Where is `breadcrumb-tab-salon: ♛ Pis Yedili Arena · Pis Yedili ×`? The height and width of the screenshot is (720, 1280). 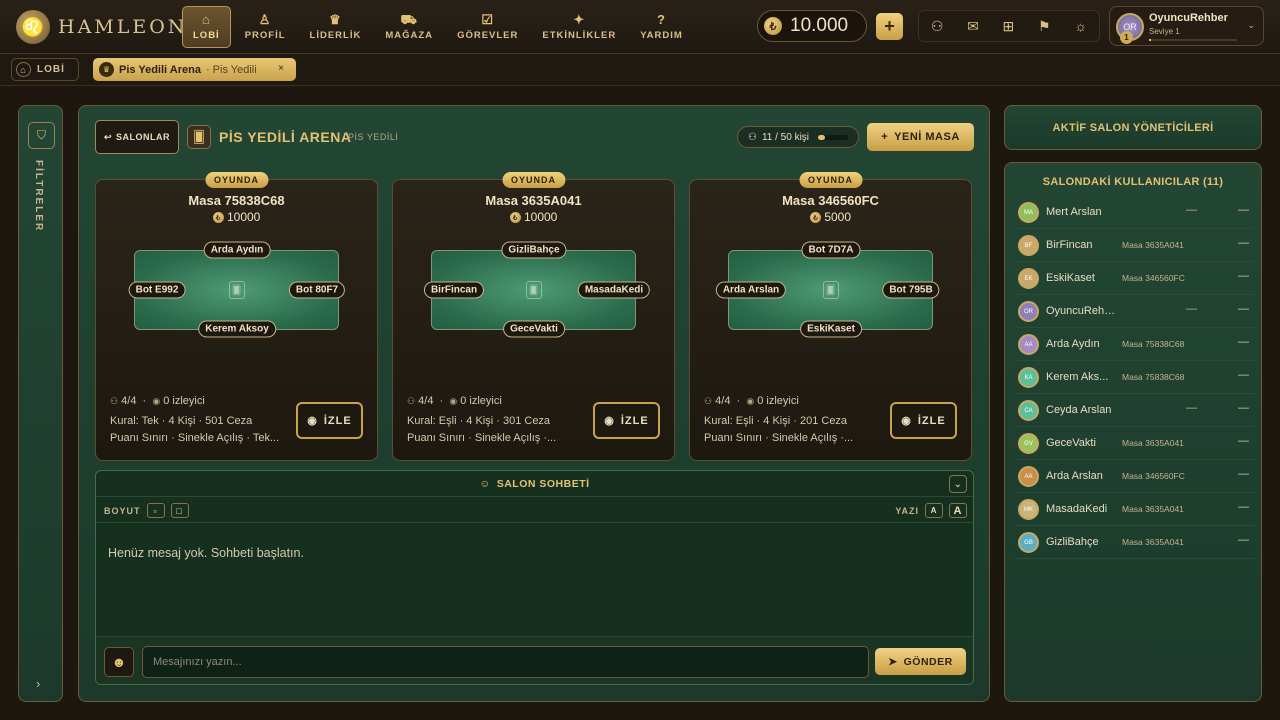 breadcrumb-tab-salon: ♛ Pis Yedili Arena · Pis Yedili × is located at coordinates (194, 69).